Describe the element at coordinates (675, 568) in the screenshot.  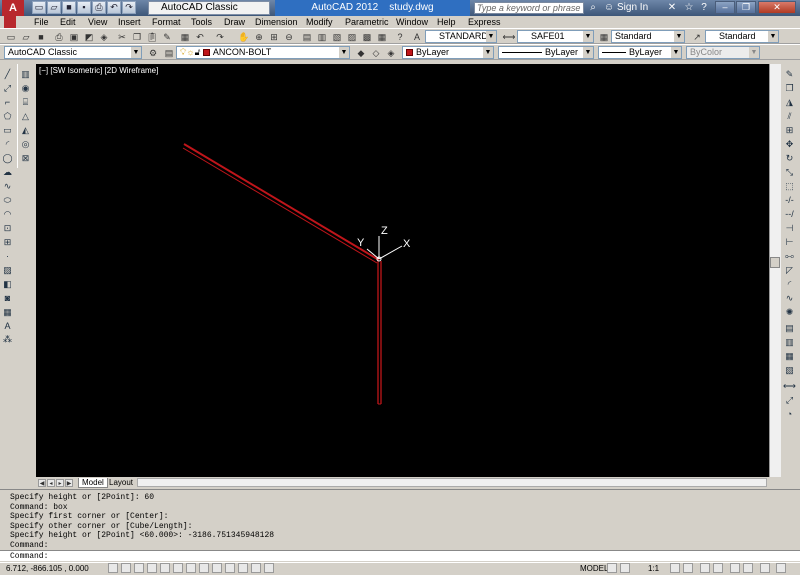
I see `annotation-visibility-icon` at that location.